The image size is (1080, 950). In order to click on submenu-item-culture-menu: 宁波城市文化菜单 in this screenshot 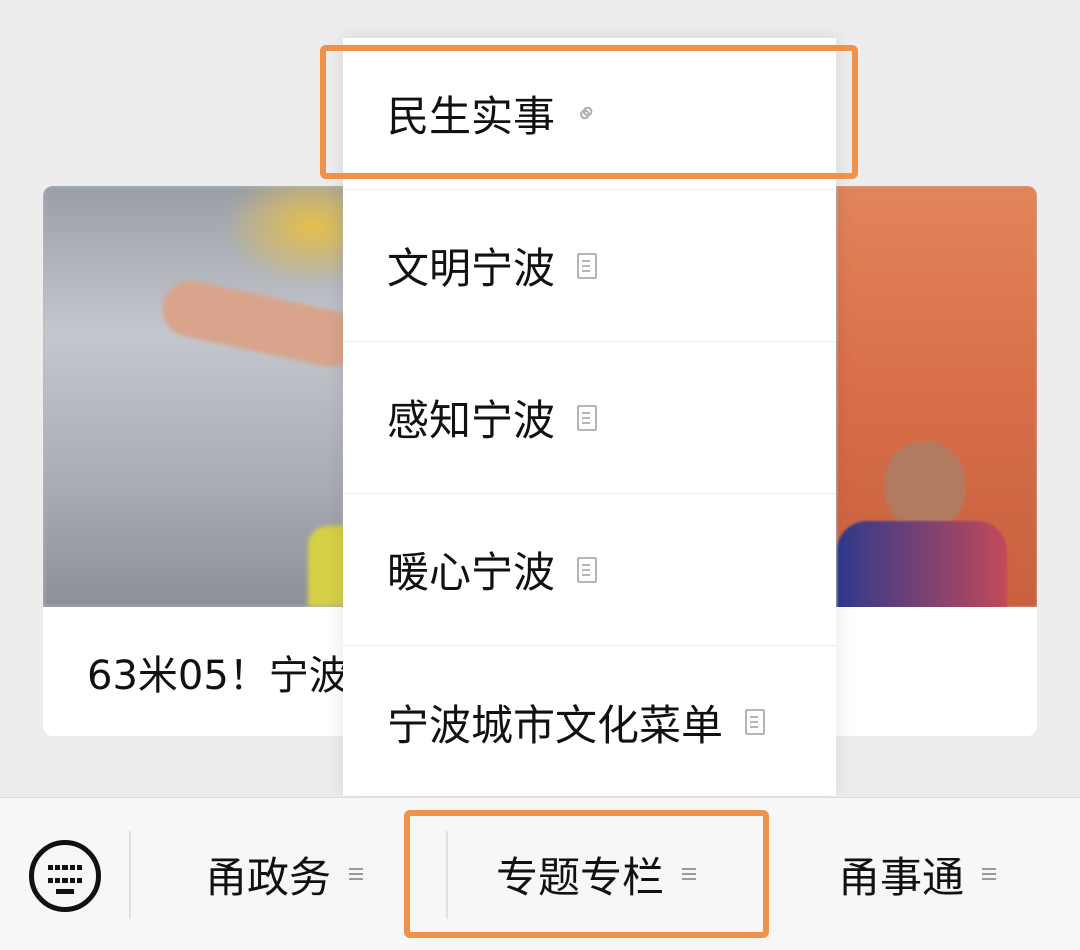, I will do `click(589, 722)`.